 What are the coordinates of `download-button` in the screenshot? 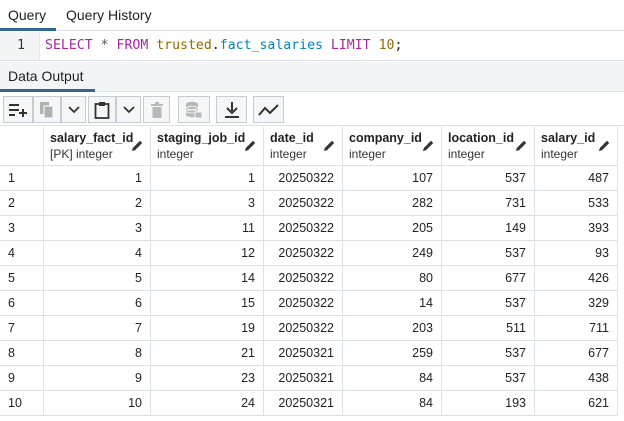 It's located at (231, 109).